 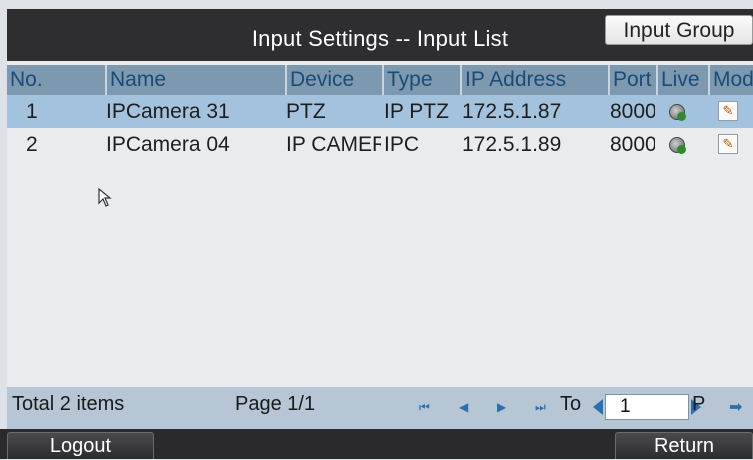 I want to click on go-to-label: To, so click(x=571, y=404).